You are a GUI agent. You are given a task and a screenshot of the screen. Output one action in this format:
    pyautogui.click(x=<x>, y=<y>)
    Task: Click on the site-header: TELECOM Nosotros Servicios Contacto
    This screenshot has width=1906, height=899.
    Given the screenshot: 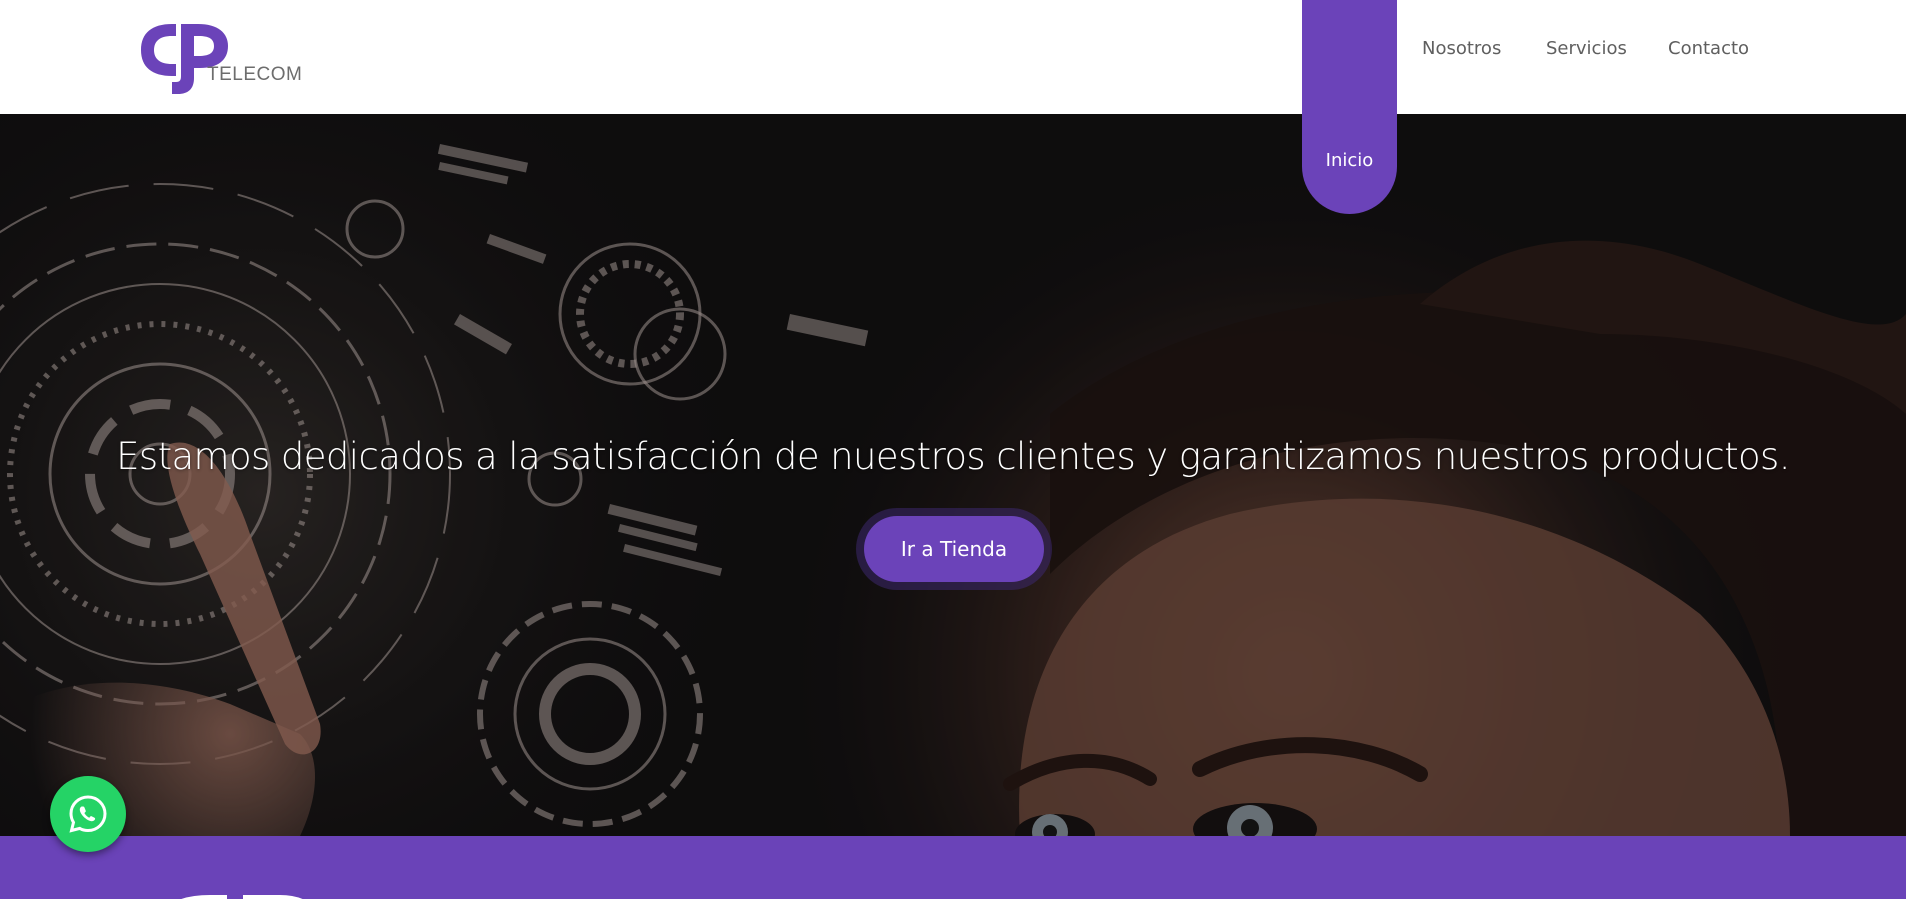 What is the action you would take?
    pyautogui.click(x=953, y=57)
    